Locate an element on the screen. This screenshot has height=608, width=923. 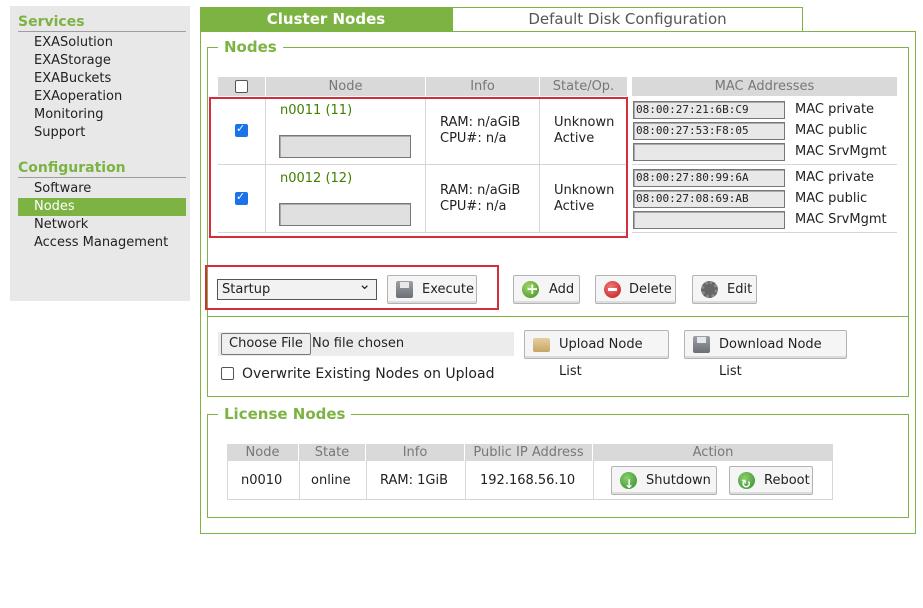
license-header-node: Node is located at coordinates (262, 452).